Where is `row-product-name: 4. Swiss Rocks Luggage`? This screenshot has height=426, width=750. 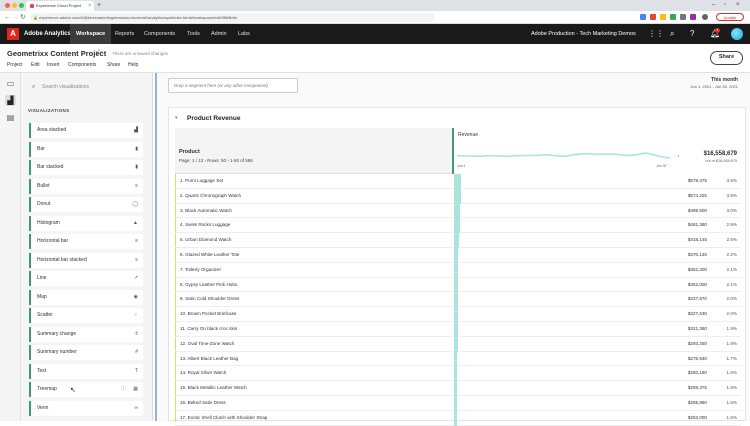 row-product-name: 4. Swiss Rocks Luggage is located at coordinates (205, 225).